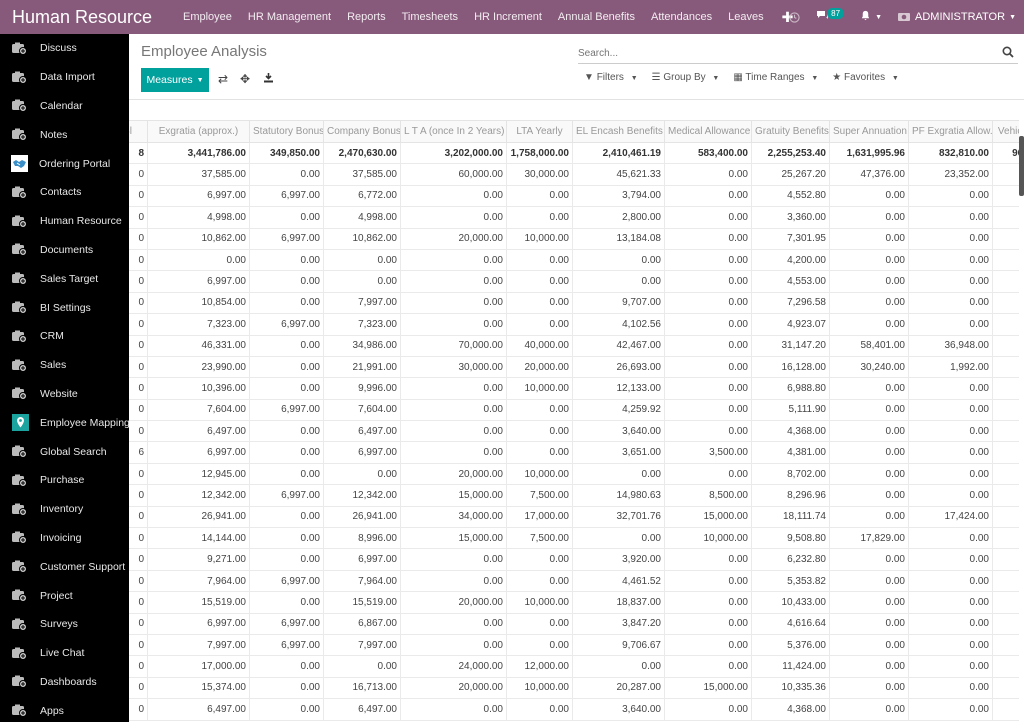 This screenshot has width=1024, height=722. Describe the element at coordinates (618, 495) in the screenshot. I see `table-cell: 14,980.63` at that location.